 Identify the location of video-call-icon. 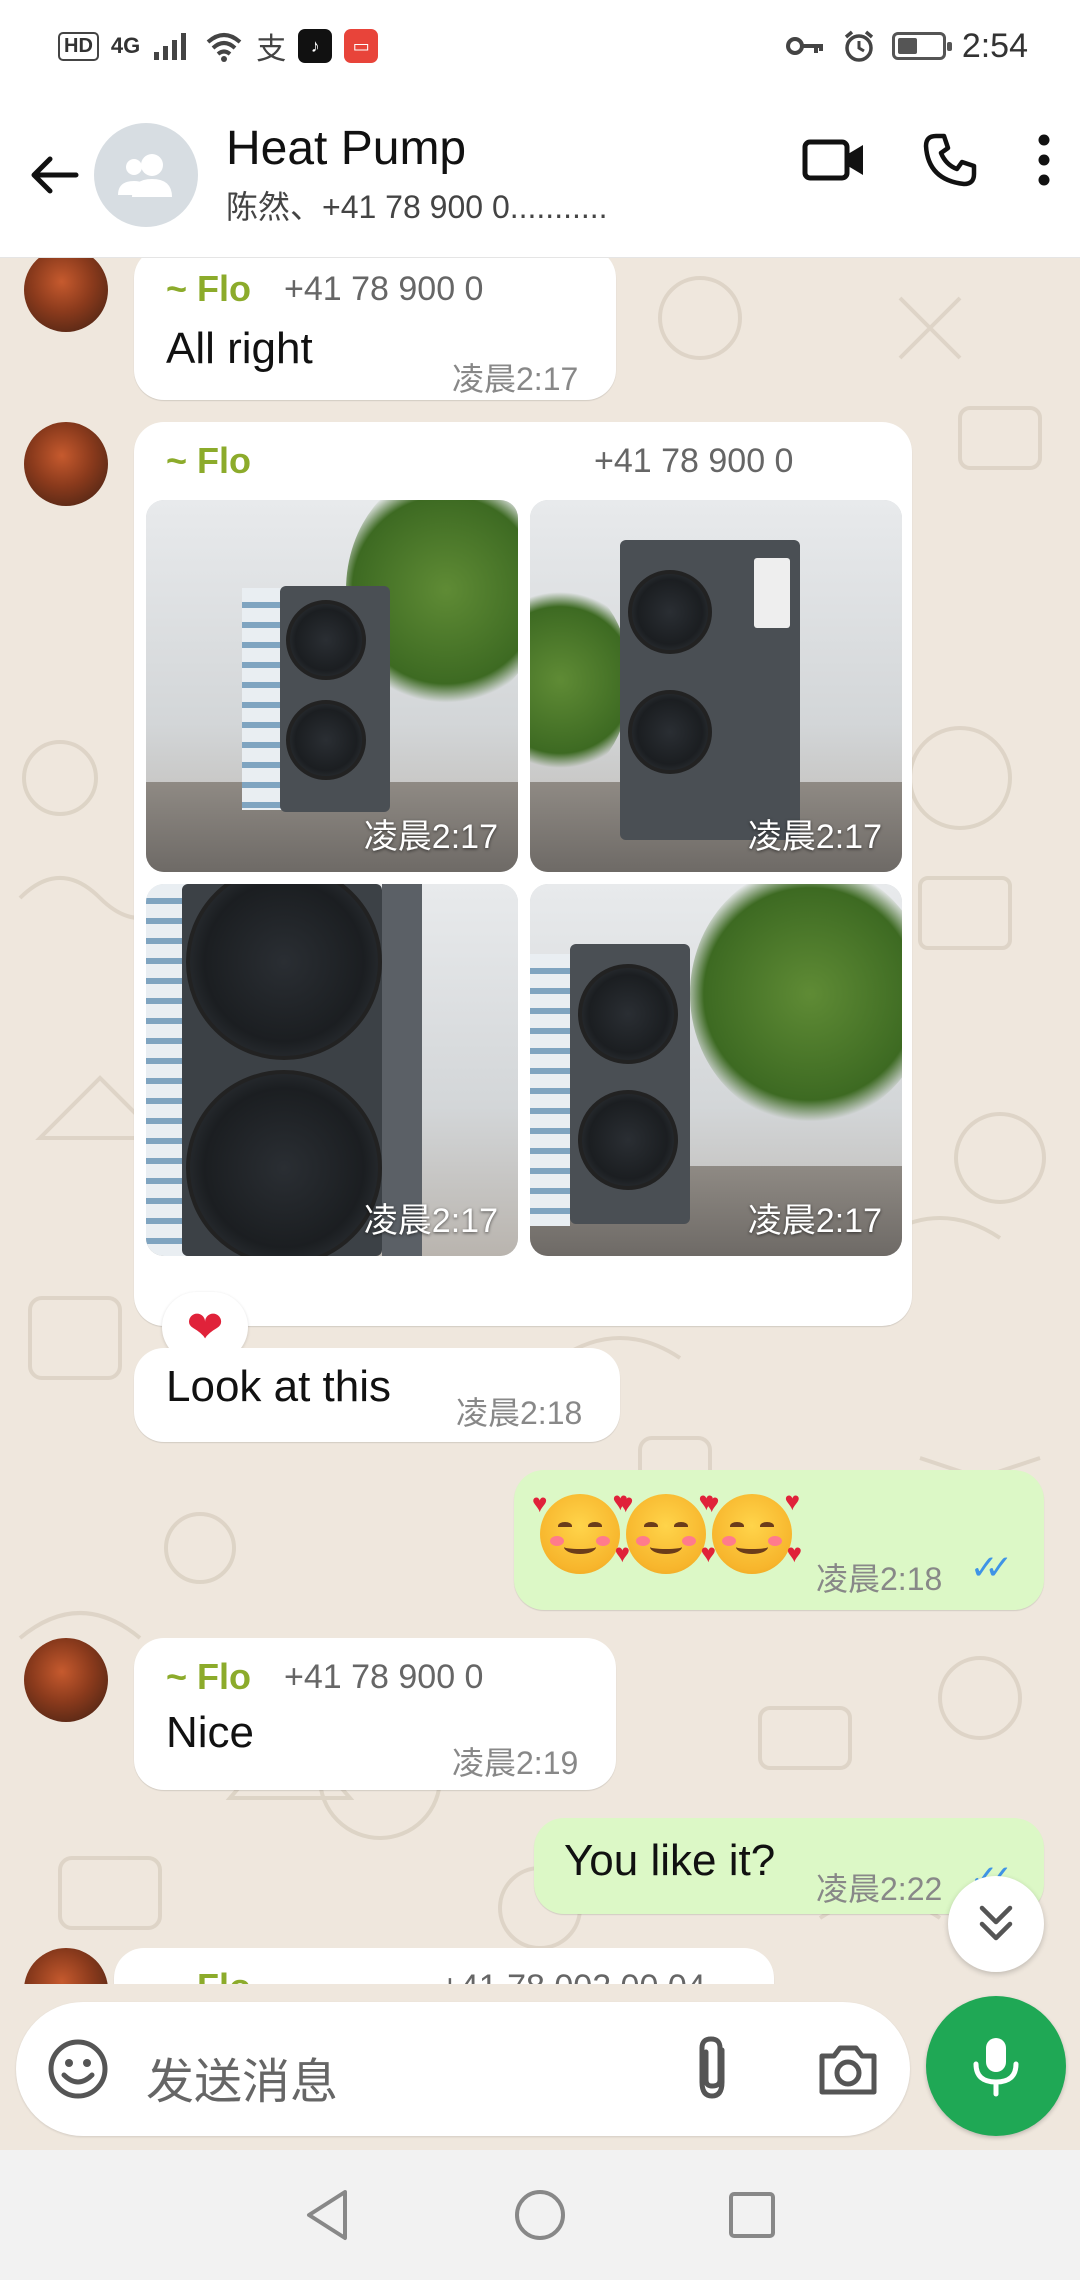
(832, 160).